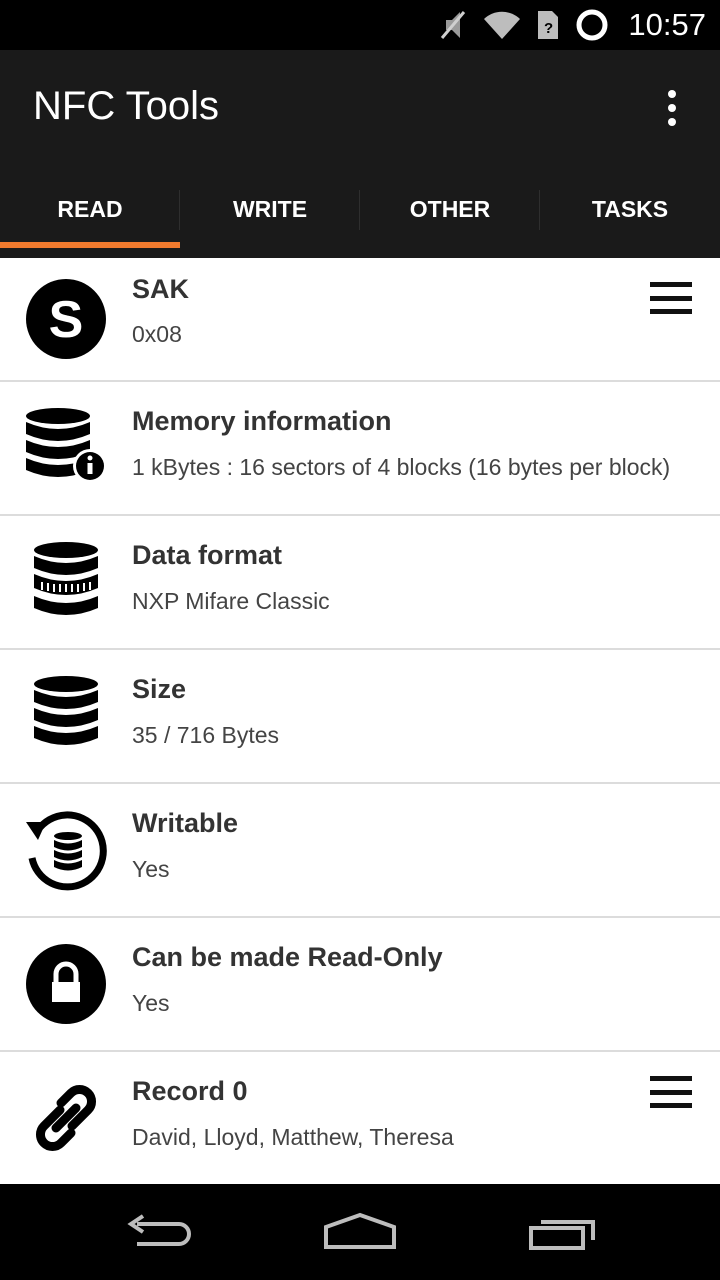  What do you see at coordinates (66, 984) in the screenshot?
I see `lock-circle-icon` at bounding box center [66, 984].